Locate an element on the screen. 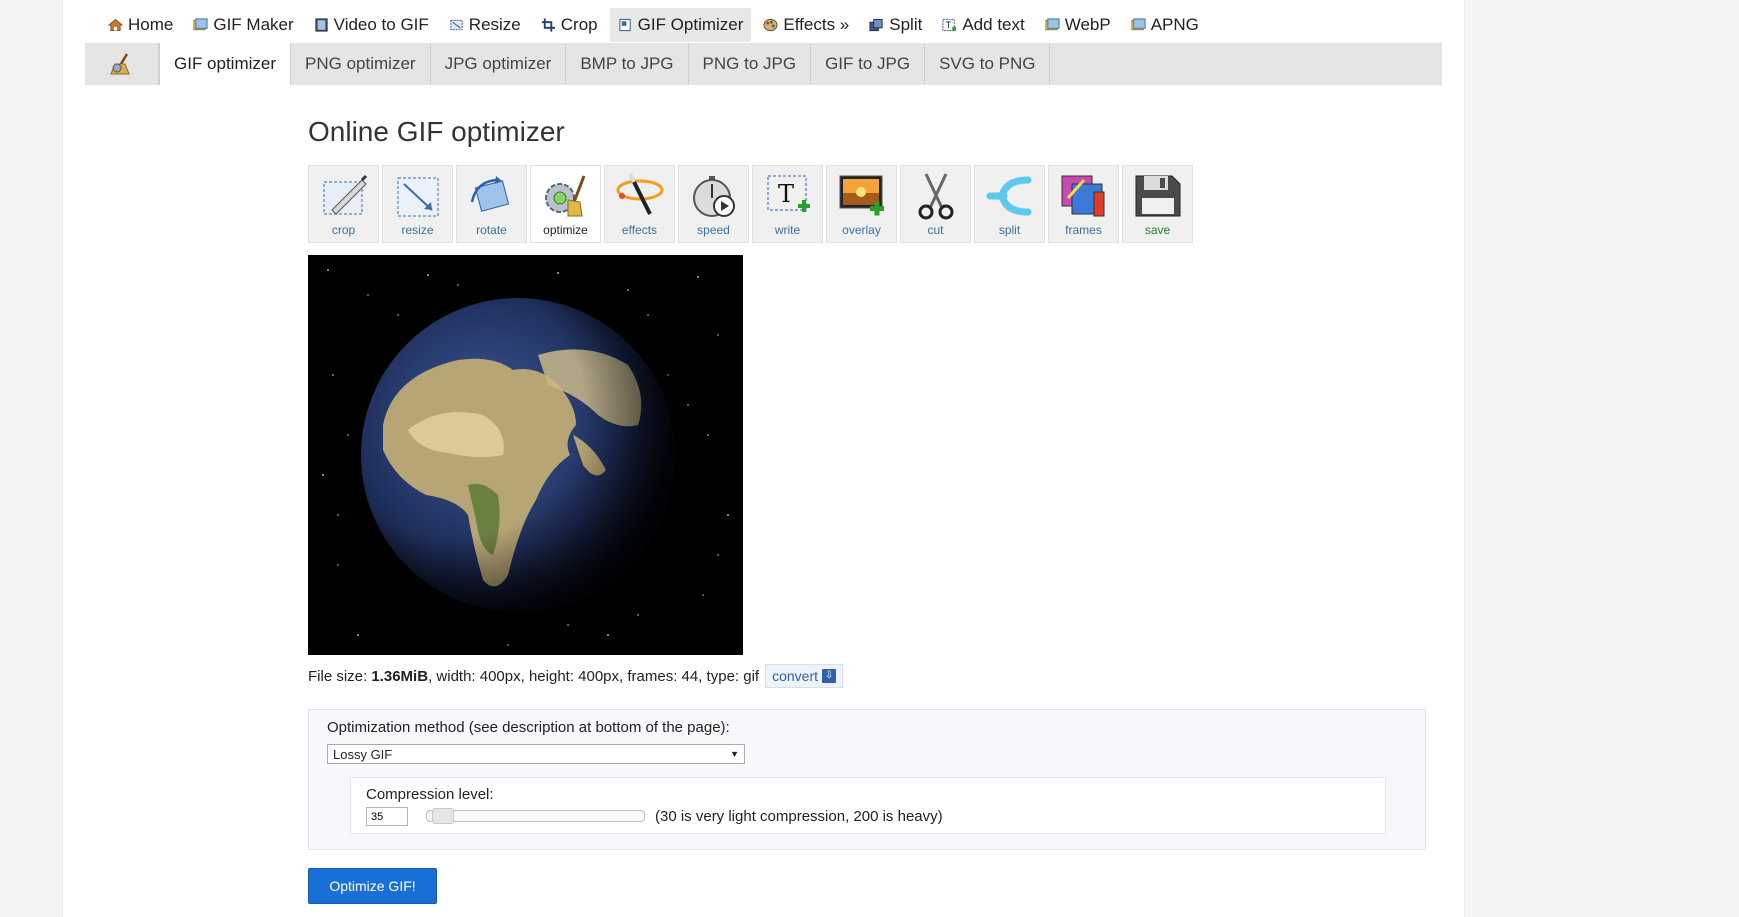  tool-write: T write is located at coordinates (787, 204).